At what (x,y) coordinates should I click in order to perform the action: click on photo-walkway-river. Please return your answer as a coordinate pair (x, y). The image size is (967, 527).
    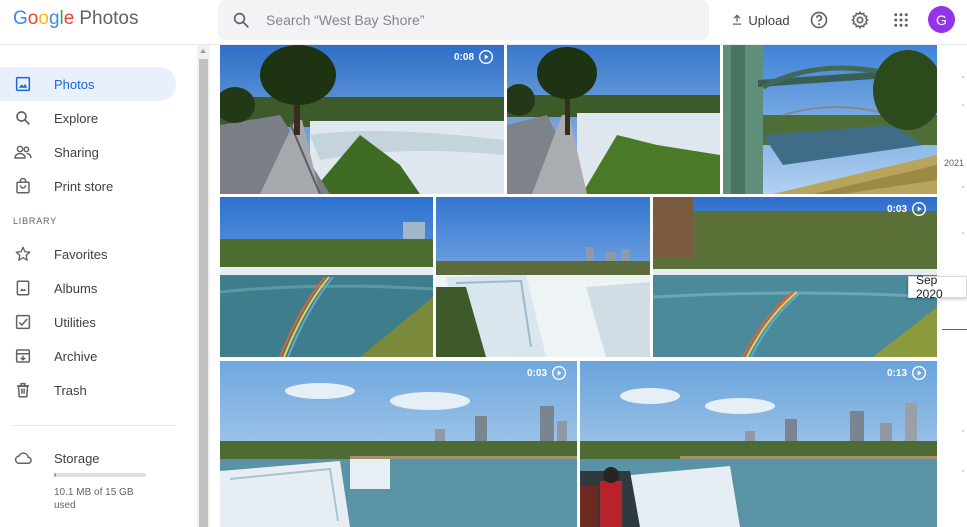
    Looking at the image, I should click on (613, 119).